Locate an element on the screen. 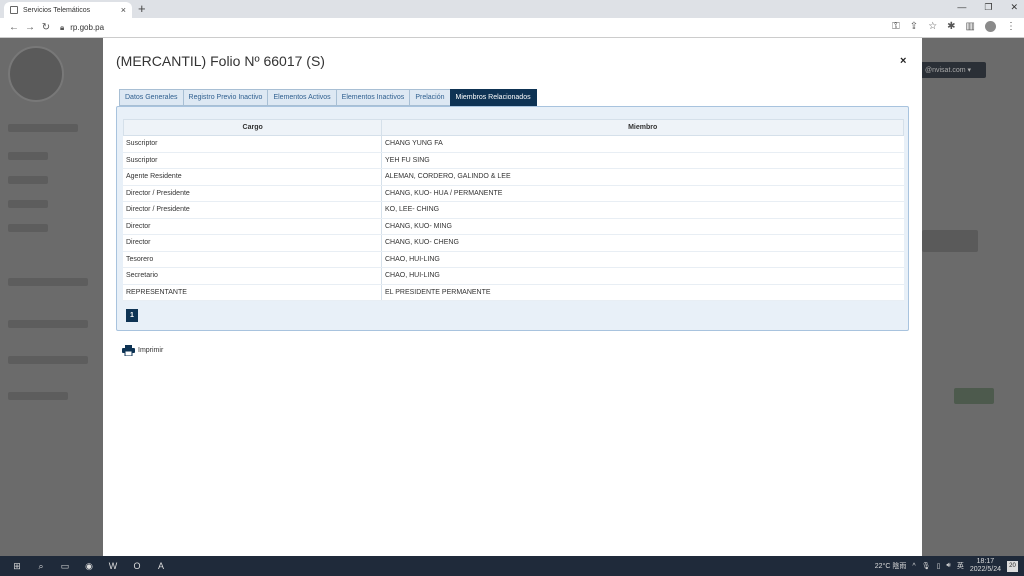 The width and height of the screenshot is (1024, 576). lock-icon: 🔒︎ is located at coordinates (62, 27).